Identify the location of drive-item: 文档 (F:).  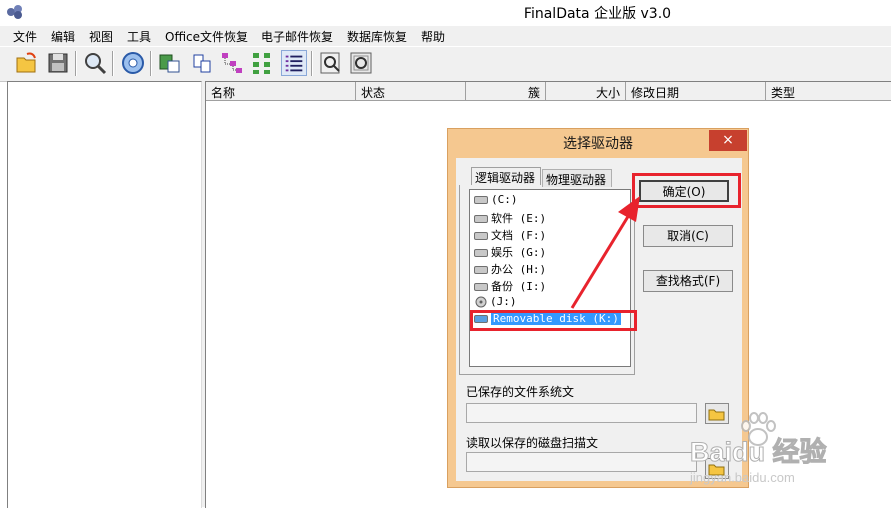
(510, 235).